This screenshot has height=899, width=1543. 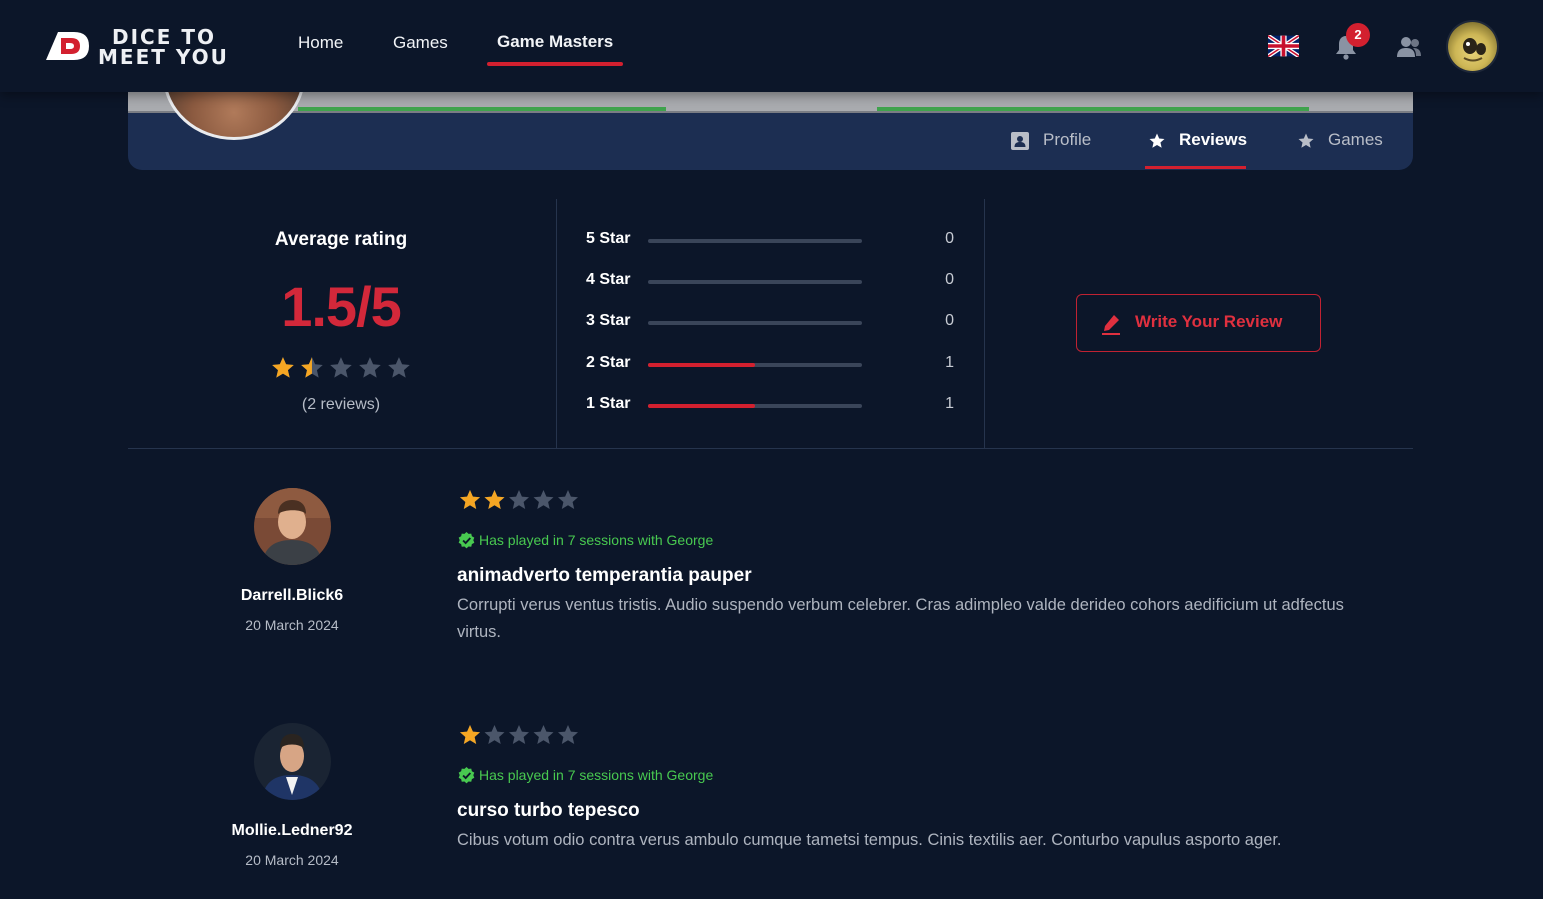 I want to click on reviewer-name: Darrell.Blick6, so click(x=292, y=596).